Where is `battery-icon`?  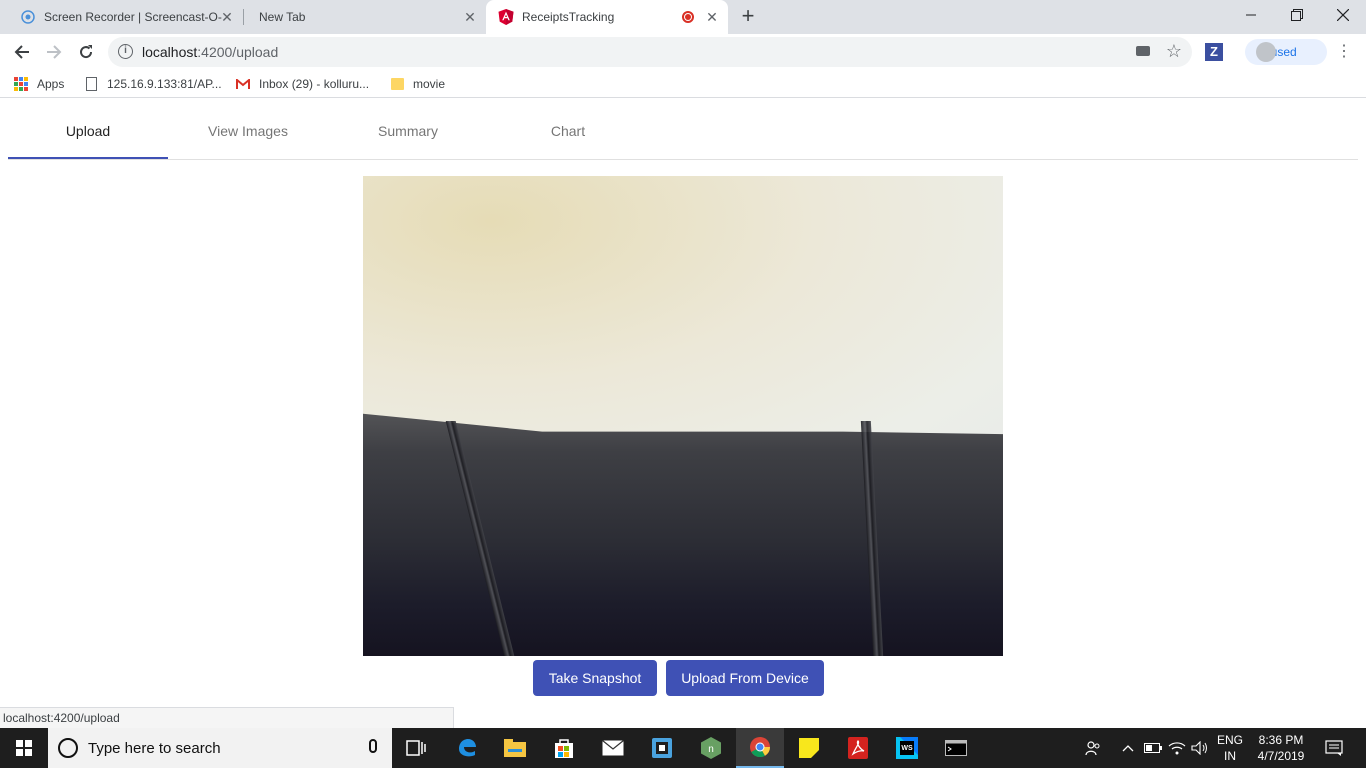
battery-icon is located at coordinates (1153, 748).